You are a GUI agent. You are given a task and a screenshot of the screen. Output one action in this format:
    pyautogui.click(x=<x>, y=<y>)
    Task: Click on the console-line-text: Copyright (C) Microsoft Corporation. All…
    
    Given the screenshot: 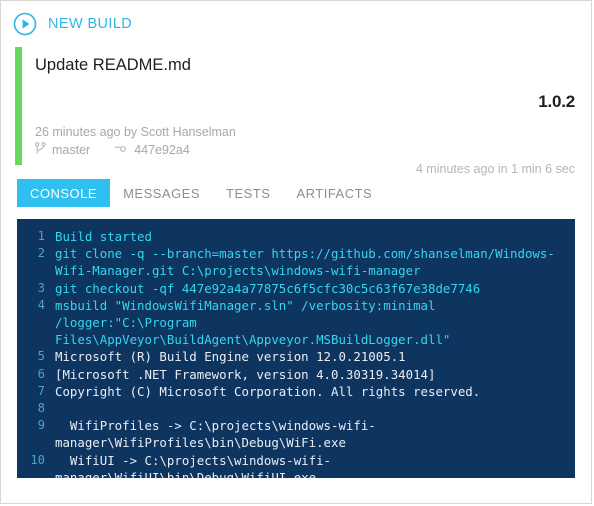 What is the action you would take?
    pyautogui.click(x=268, y=391)
    